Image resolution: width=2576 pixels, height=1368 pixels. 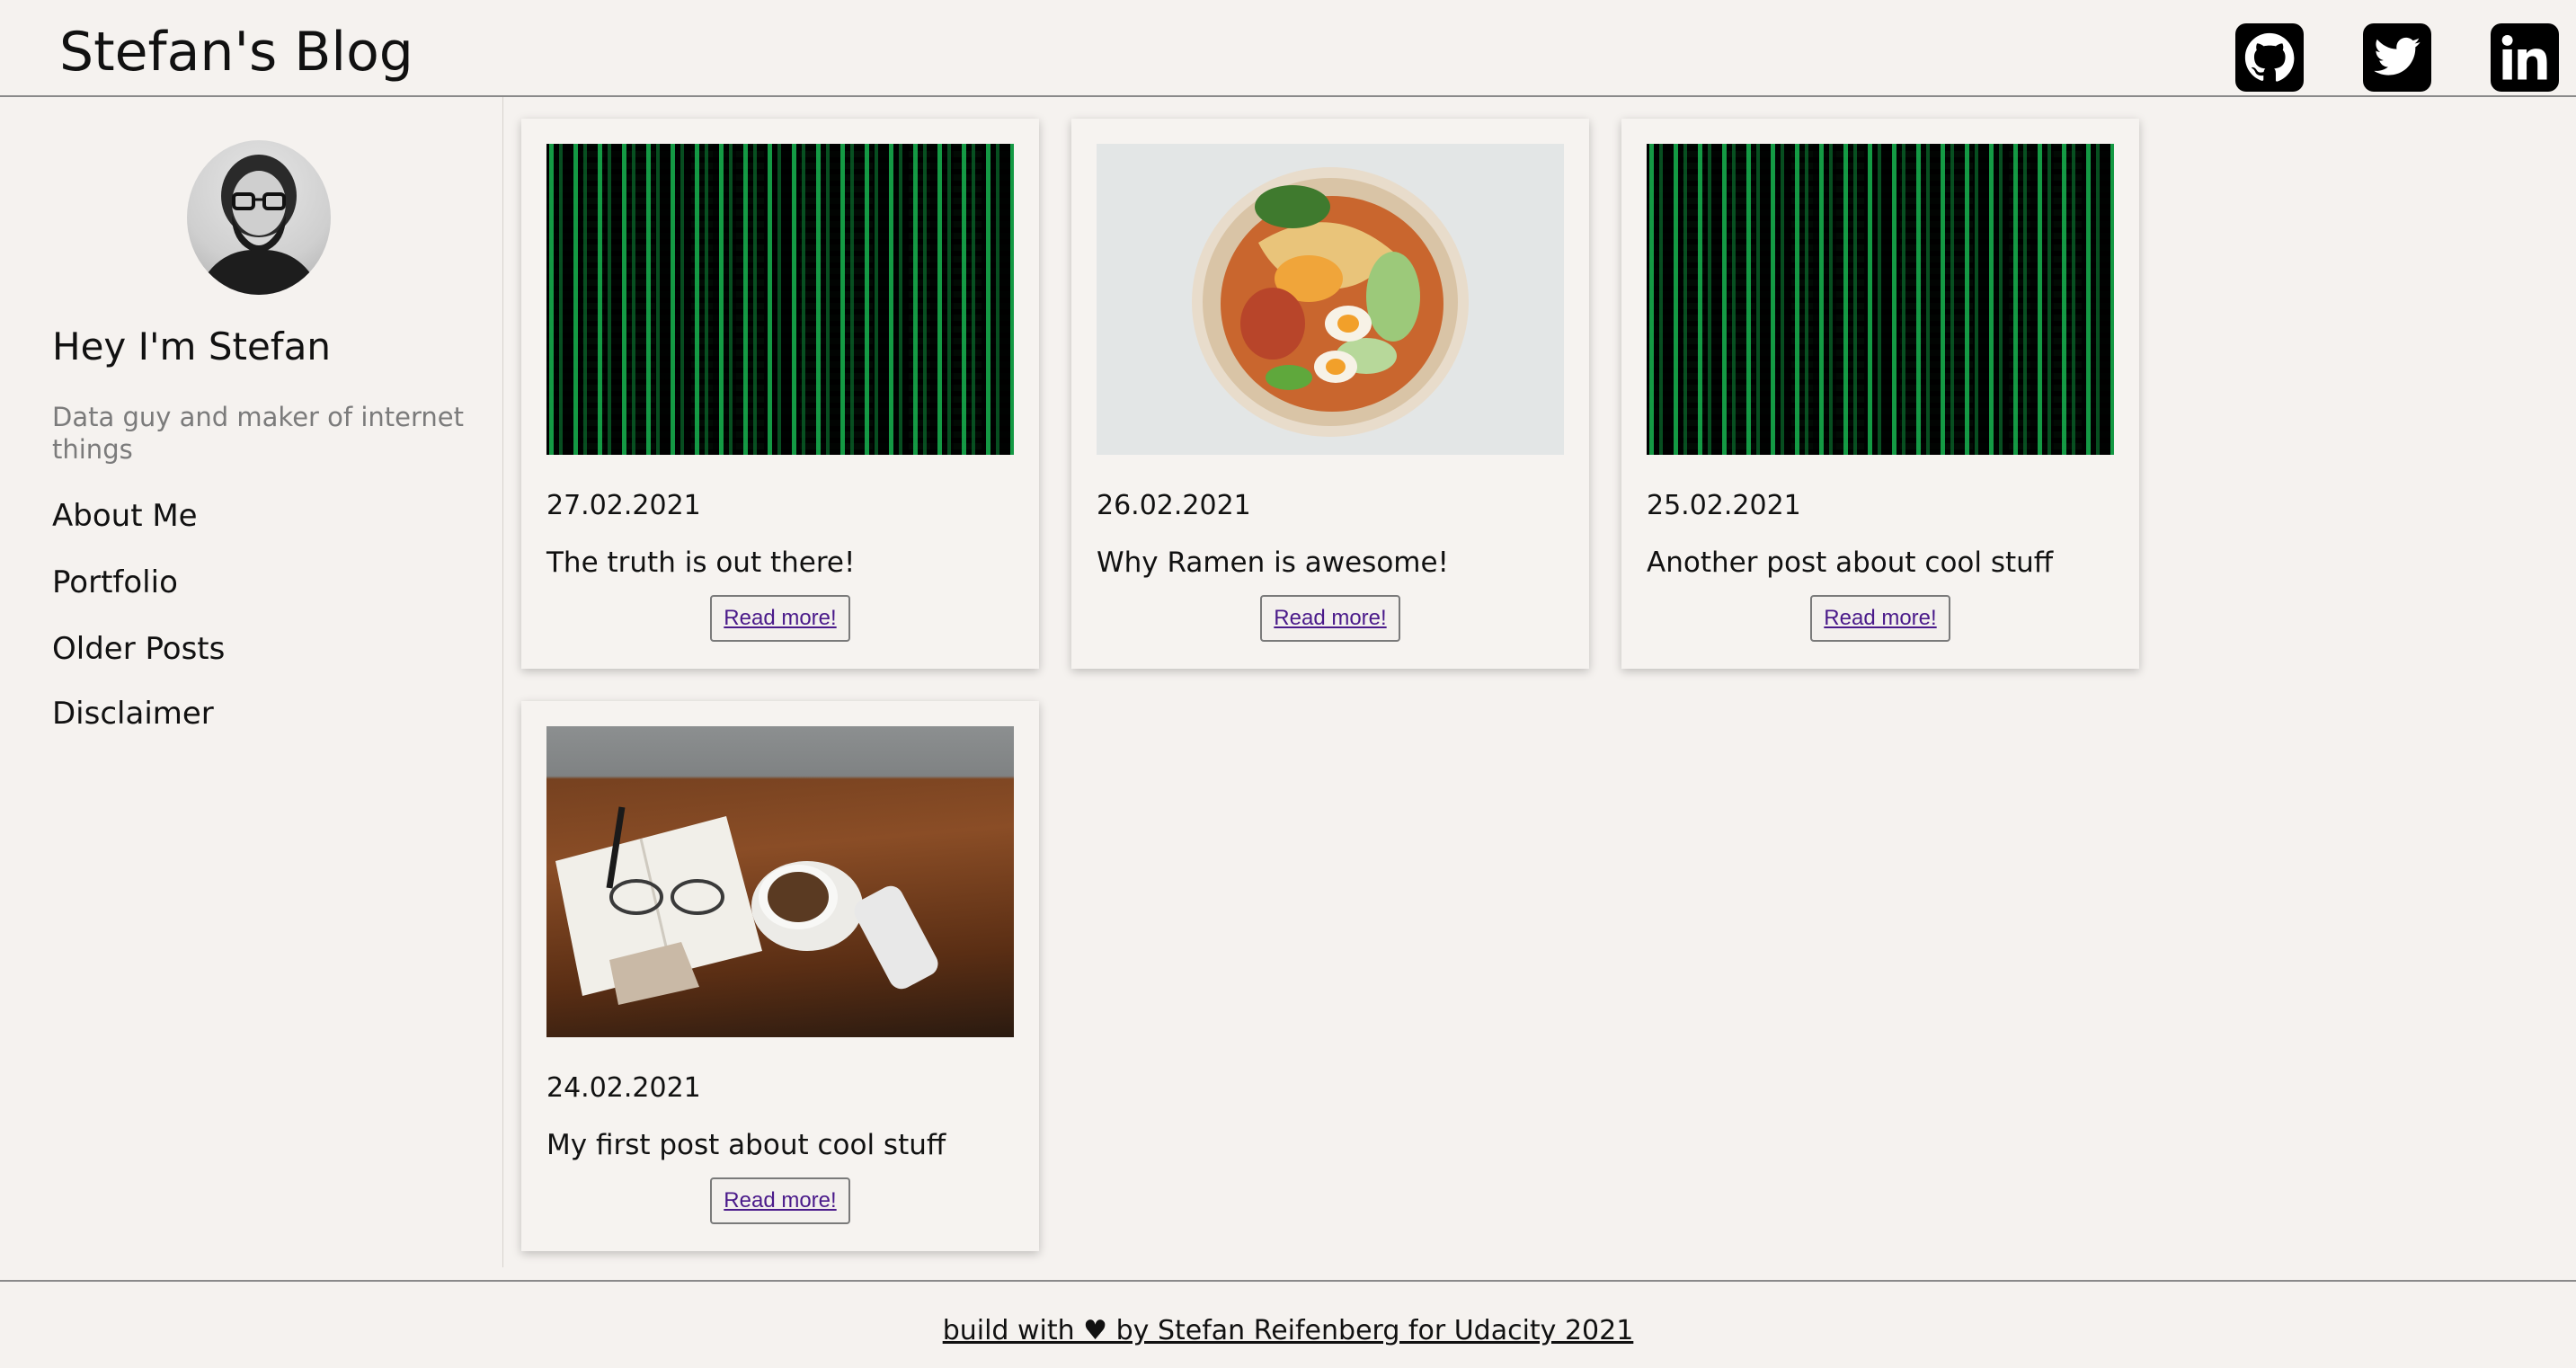 What do you see at coordinates (1724, 505) in the screenshot?
I see `post-date: 25.02.2021` at bounding box center [1724, 505].